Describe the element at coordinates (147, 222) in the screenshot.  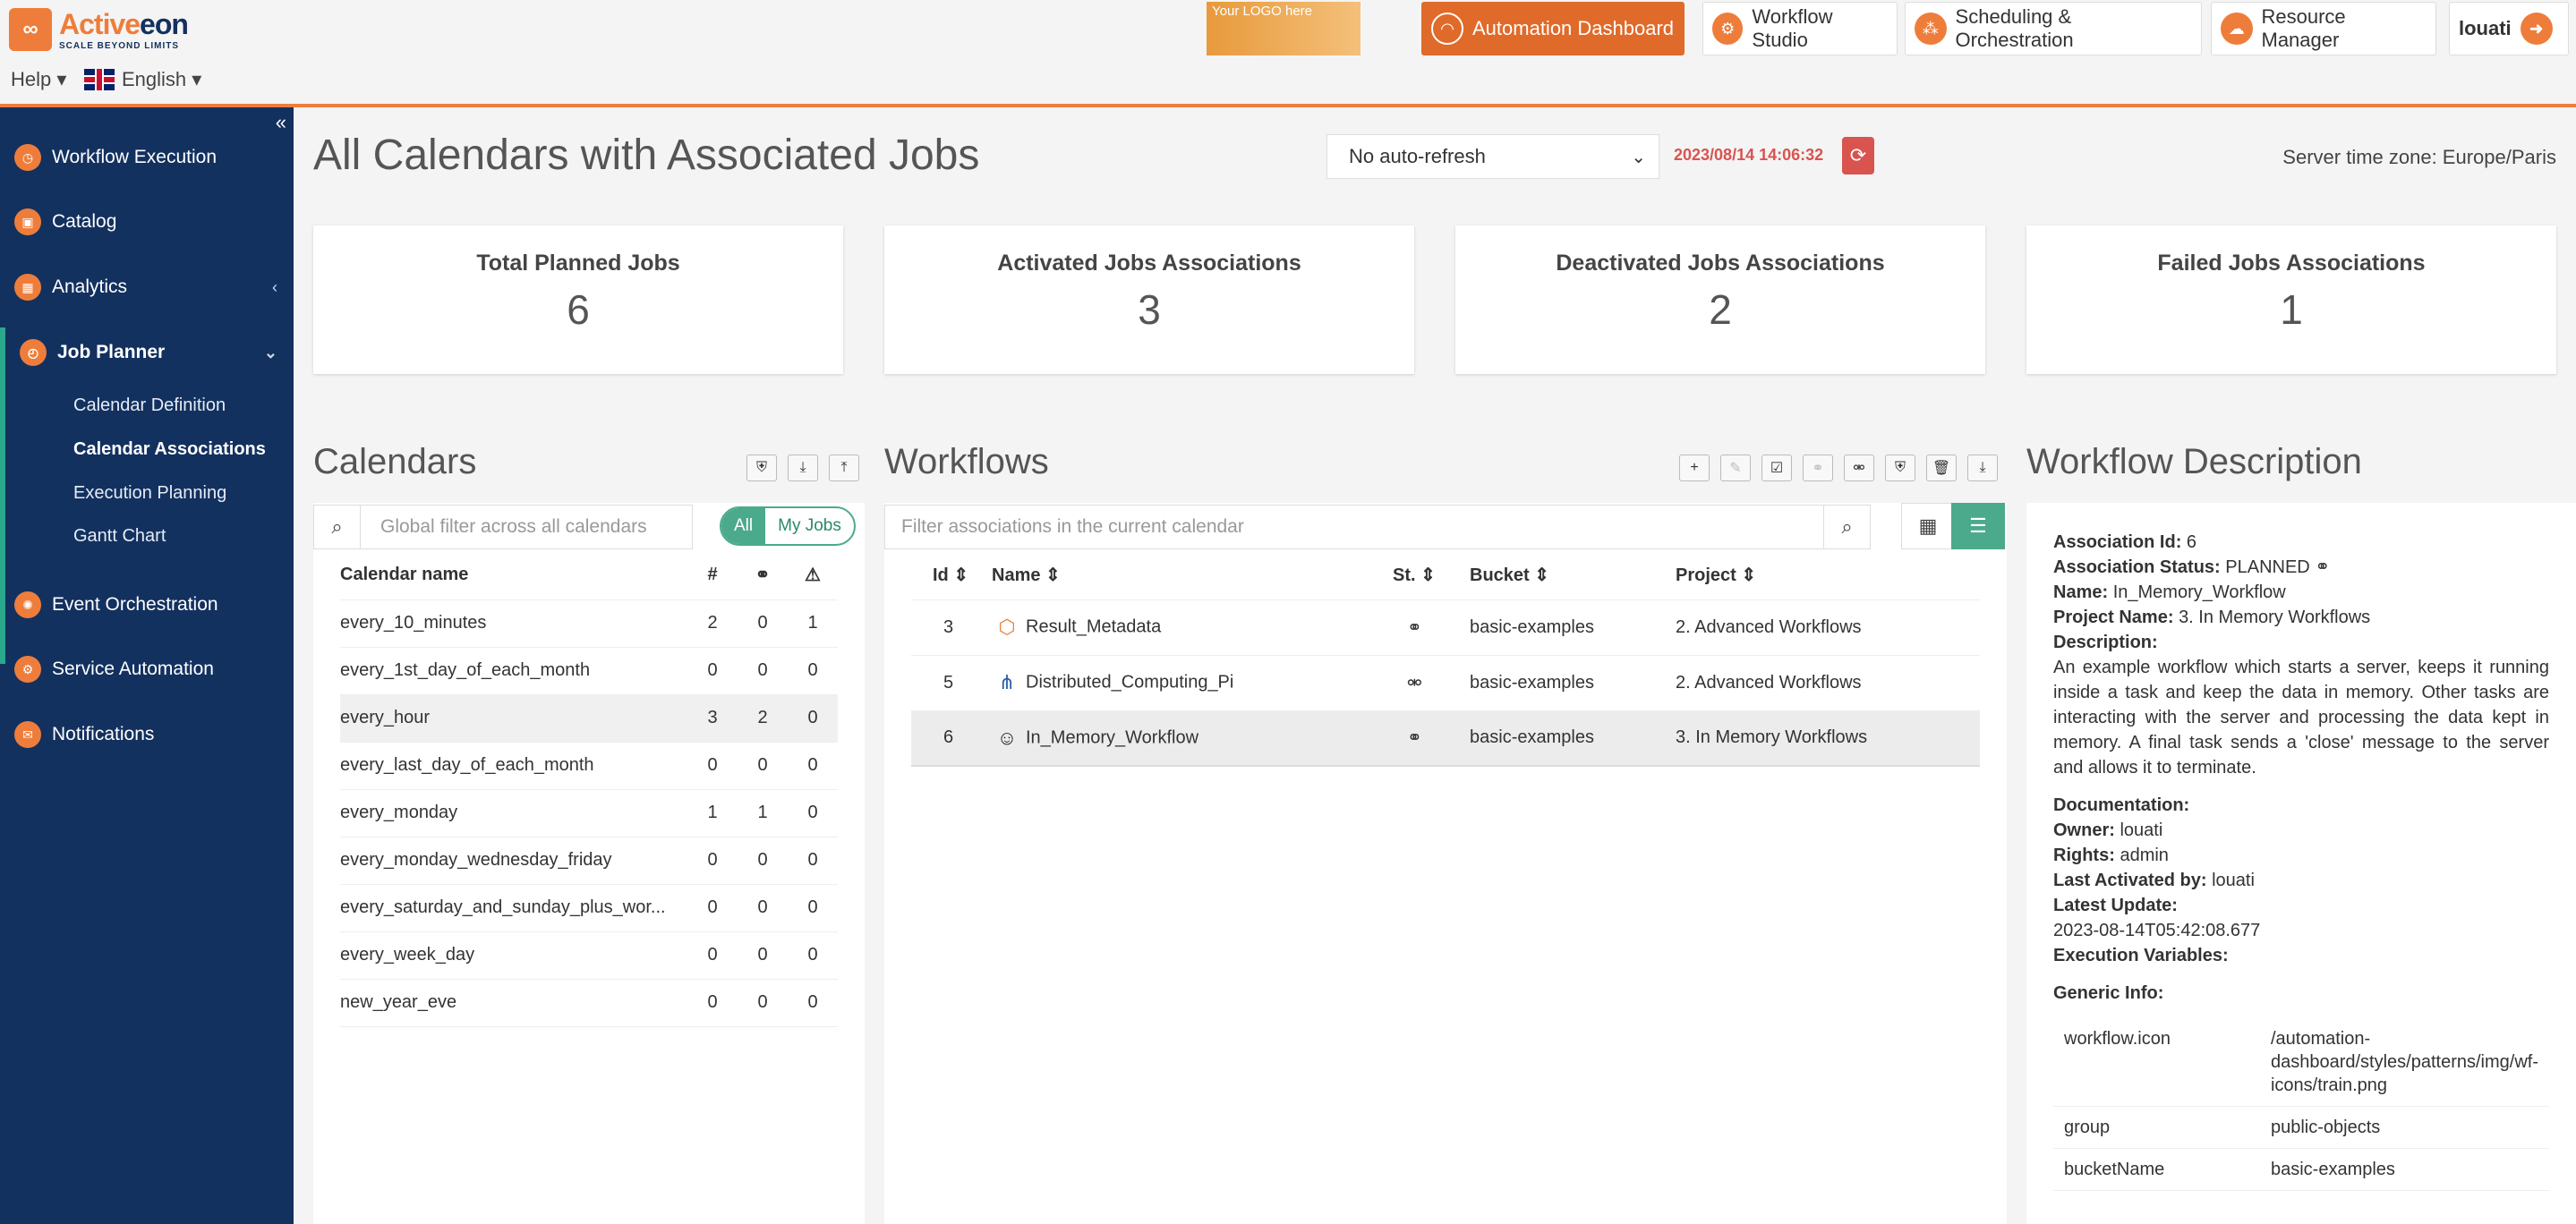
I see `sidebar-item-catalog: ▣ Catalog` at that location.